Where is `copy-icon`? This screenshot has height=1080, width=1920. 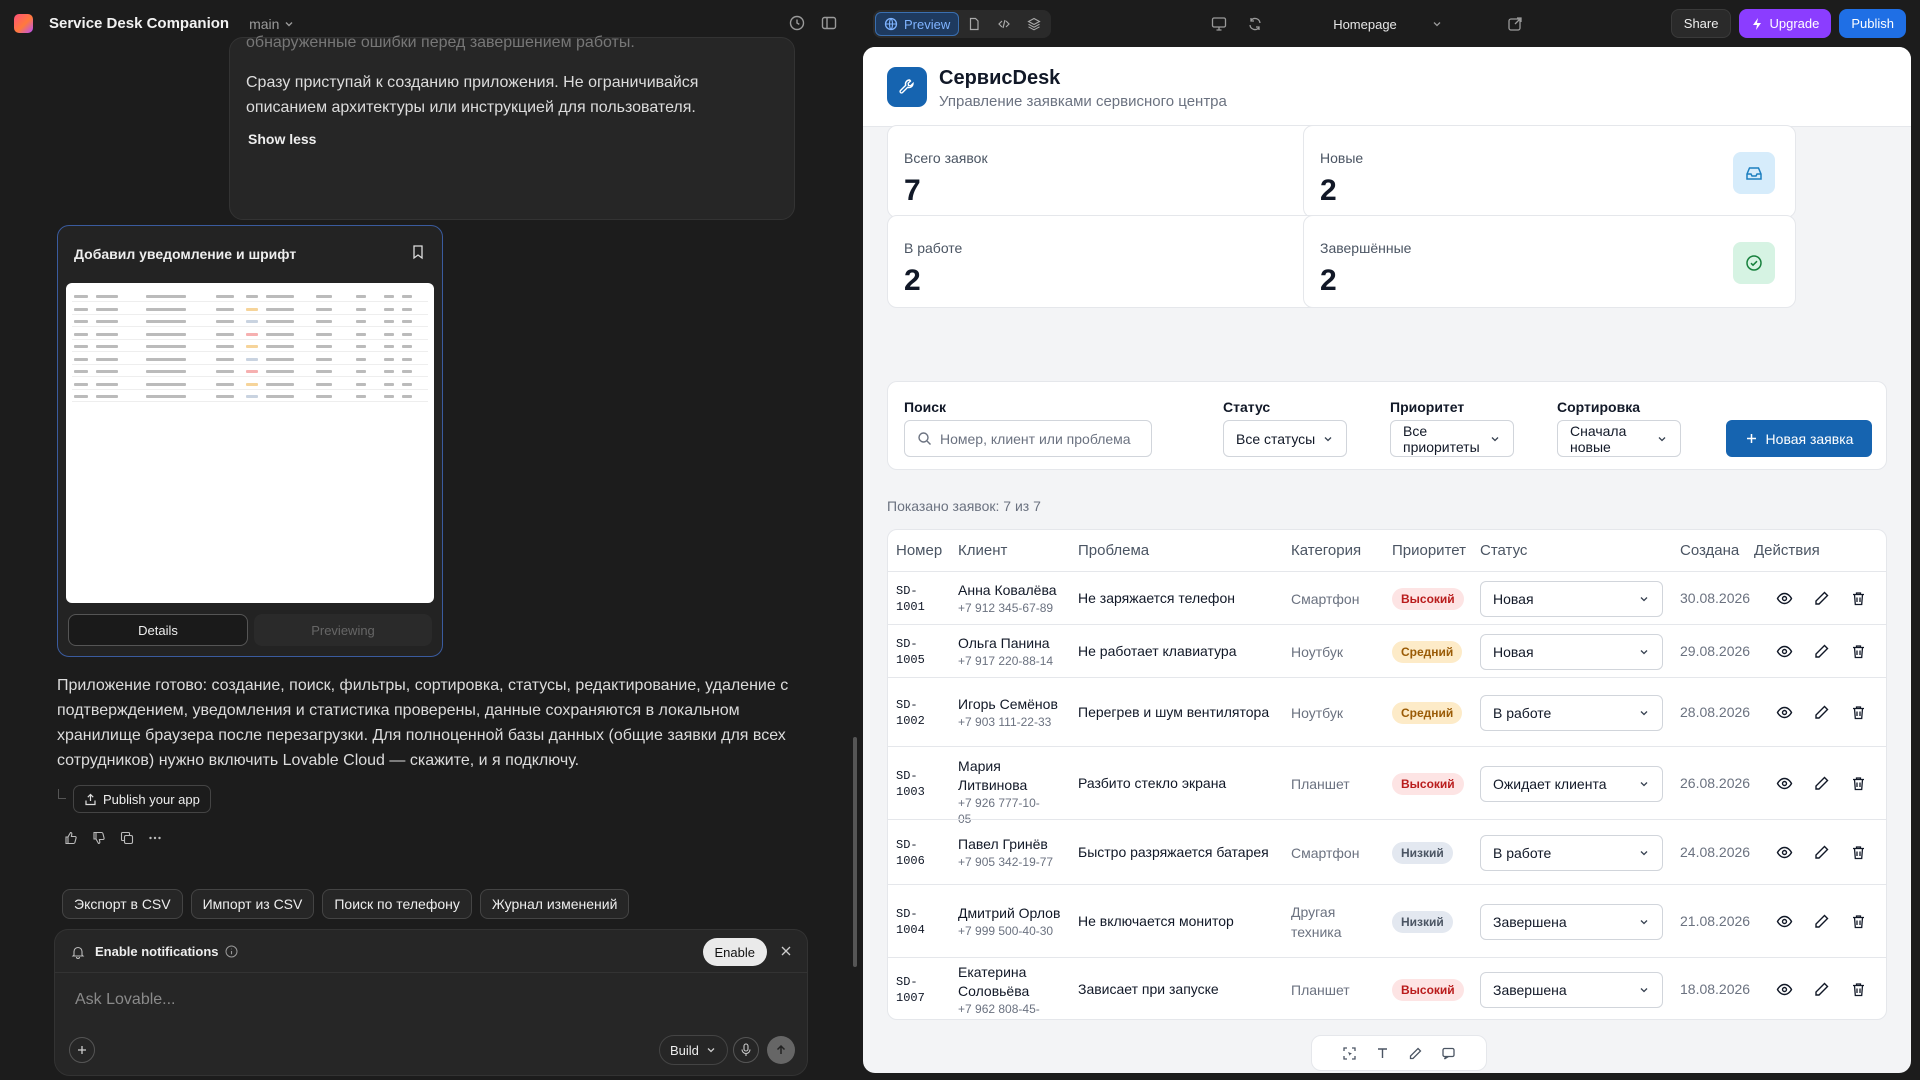
copy-icon is located at coordinates (127, 838).